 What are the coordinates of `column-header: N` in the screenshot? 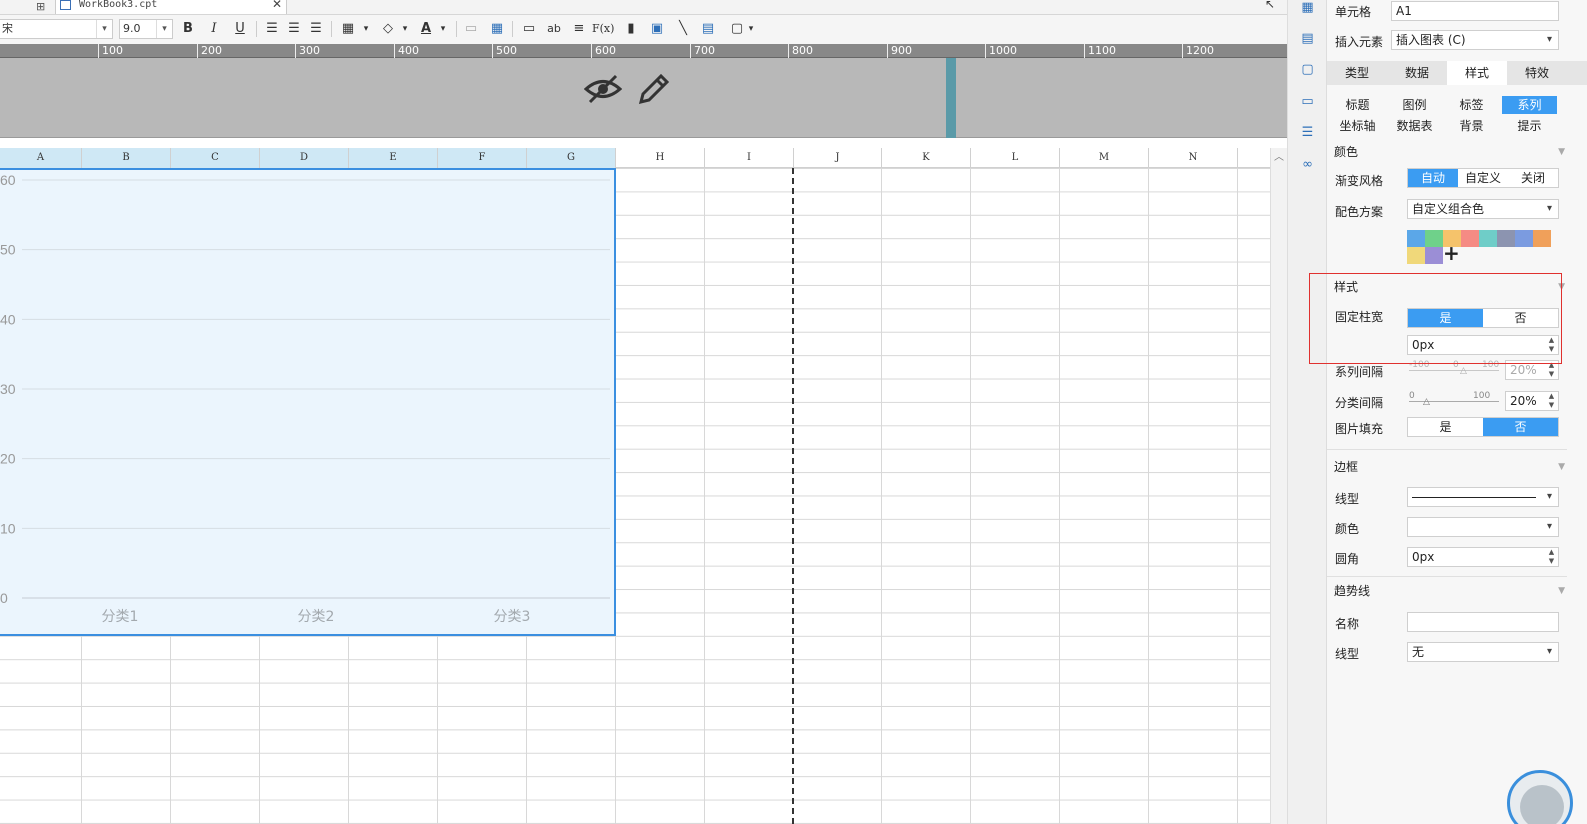 It's located at (1193, 158).